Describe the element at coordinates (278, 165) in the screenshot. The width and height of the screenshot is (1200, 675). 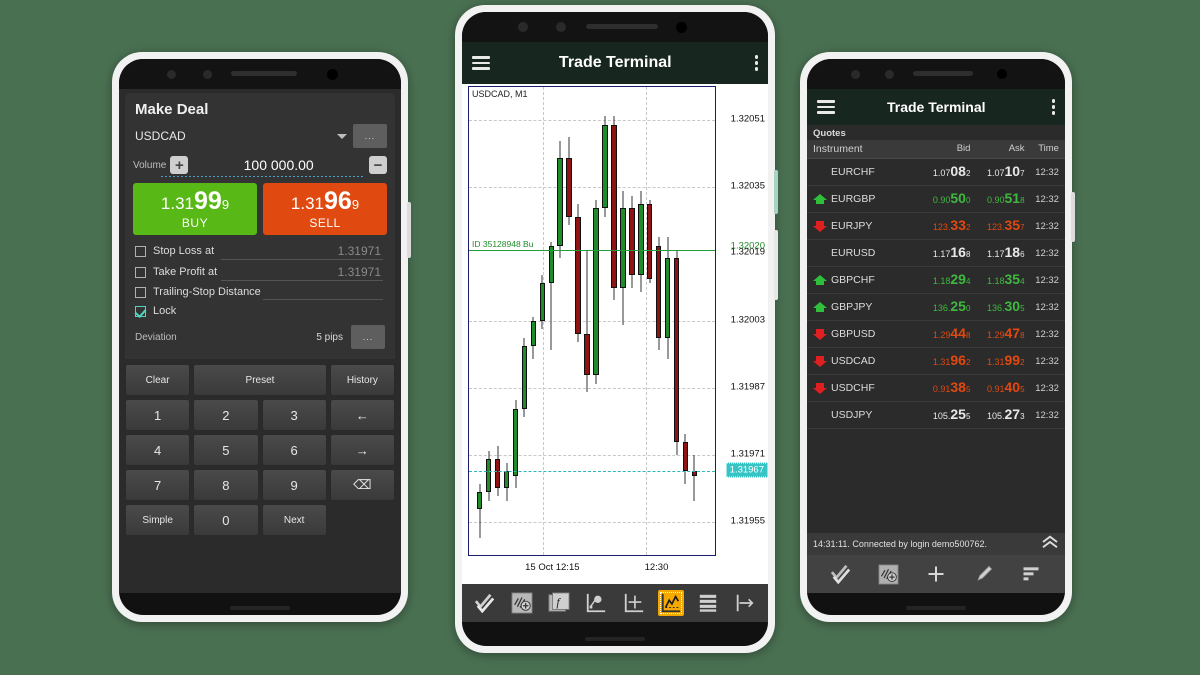
I see `volume-input: 100 000.00` at that location.